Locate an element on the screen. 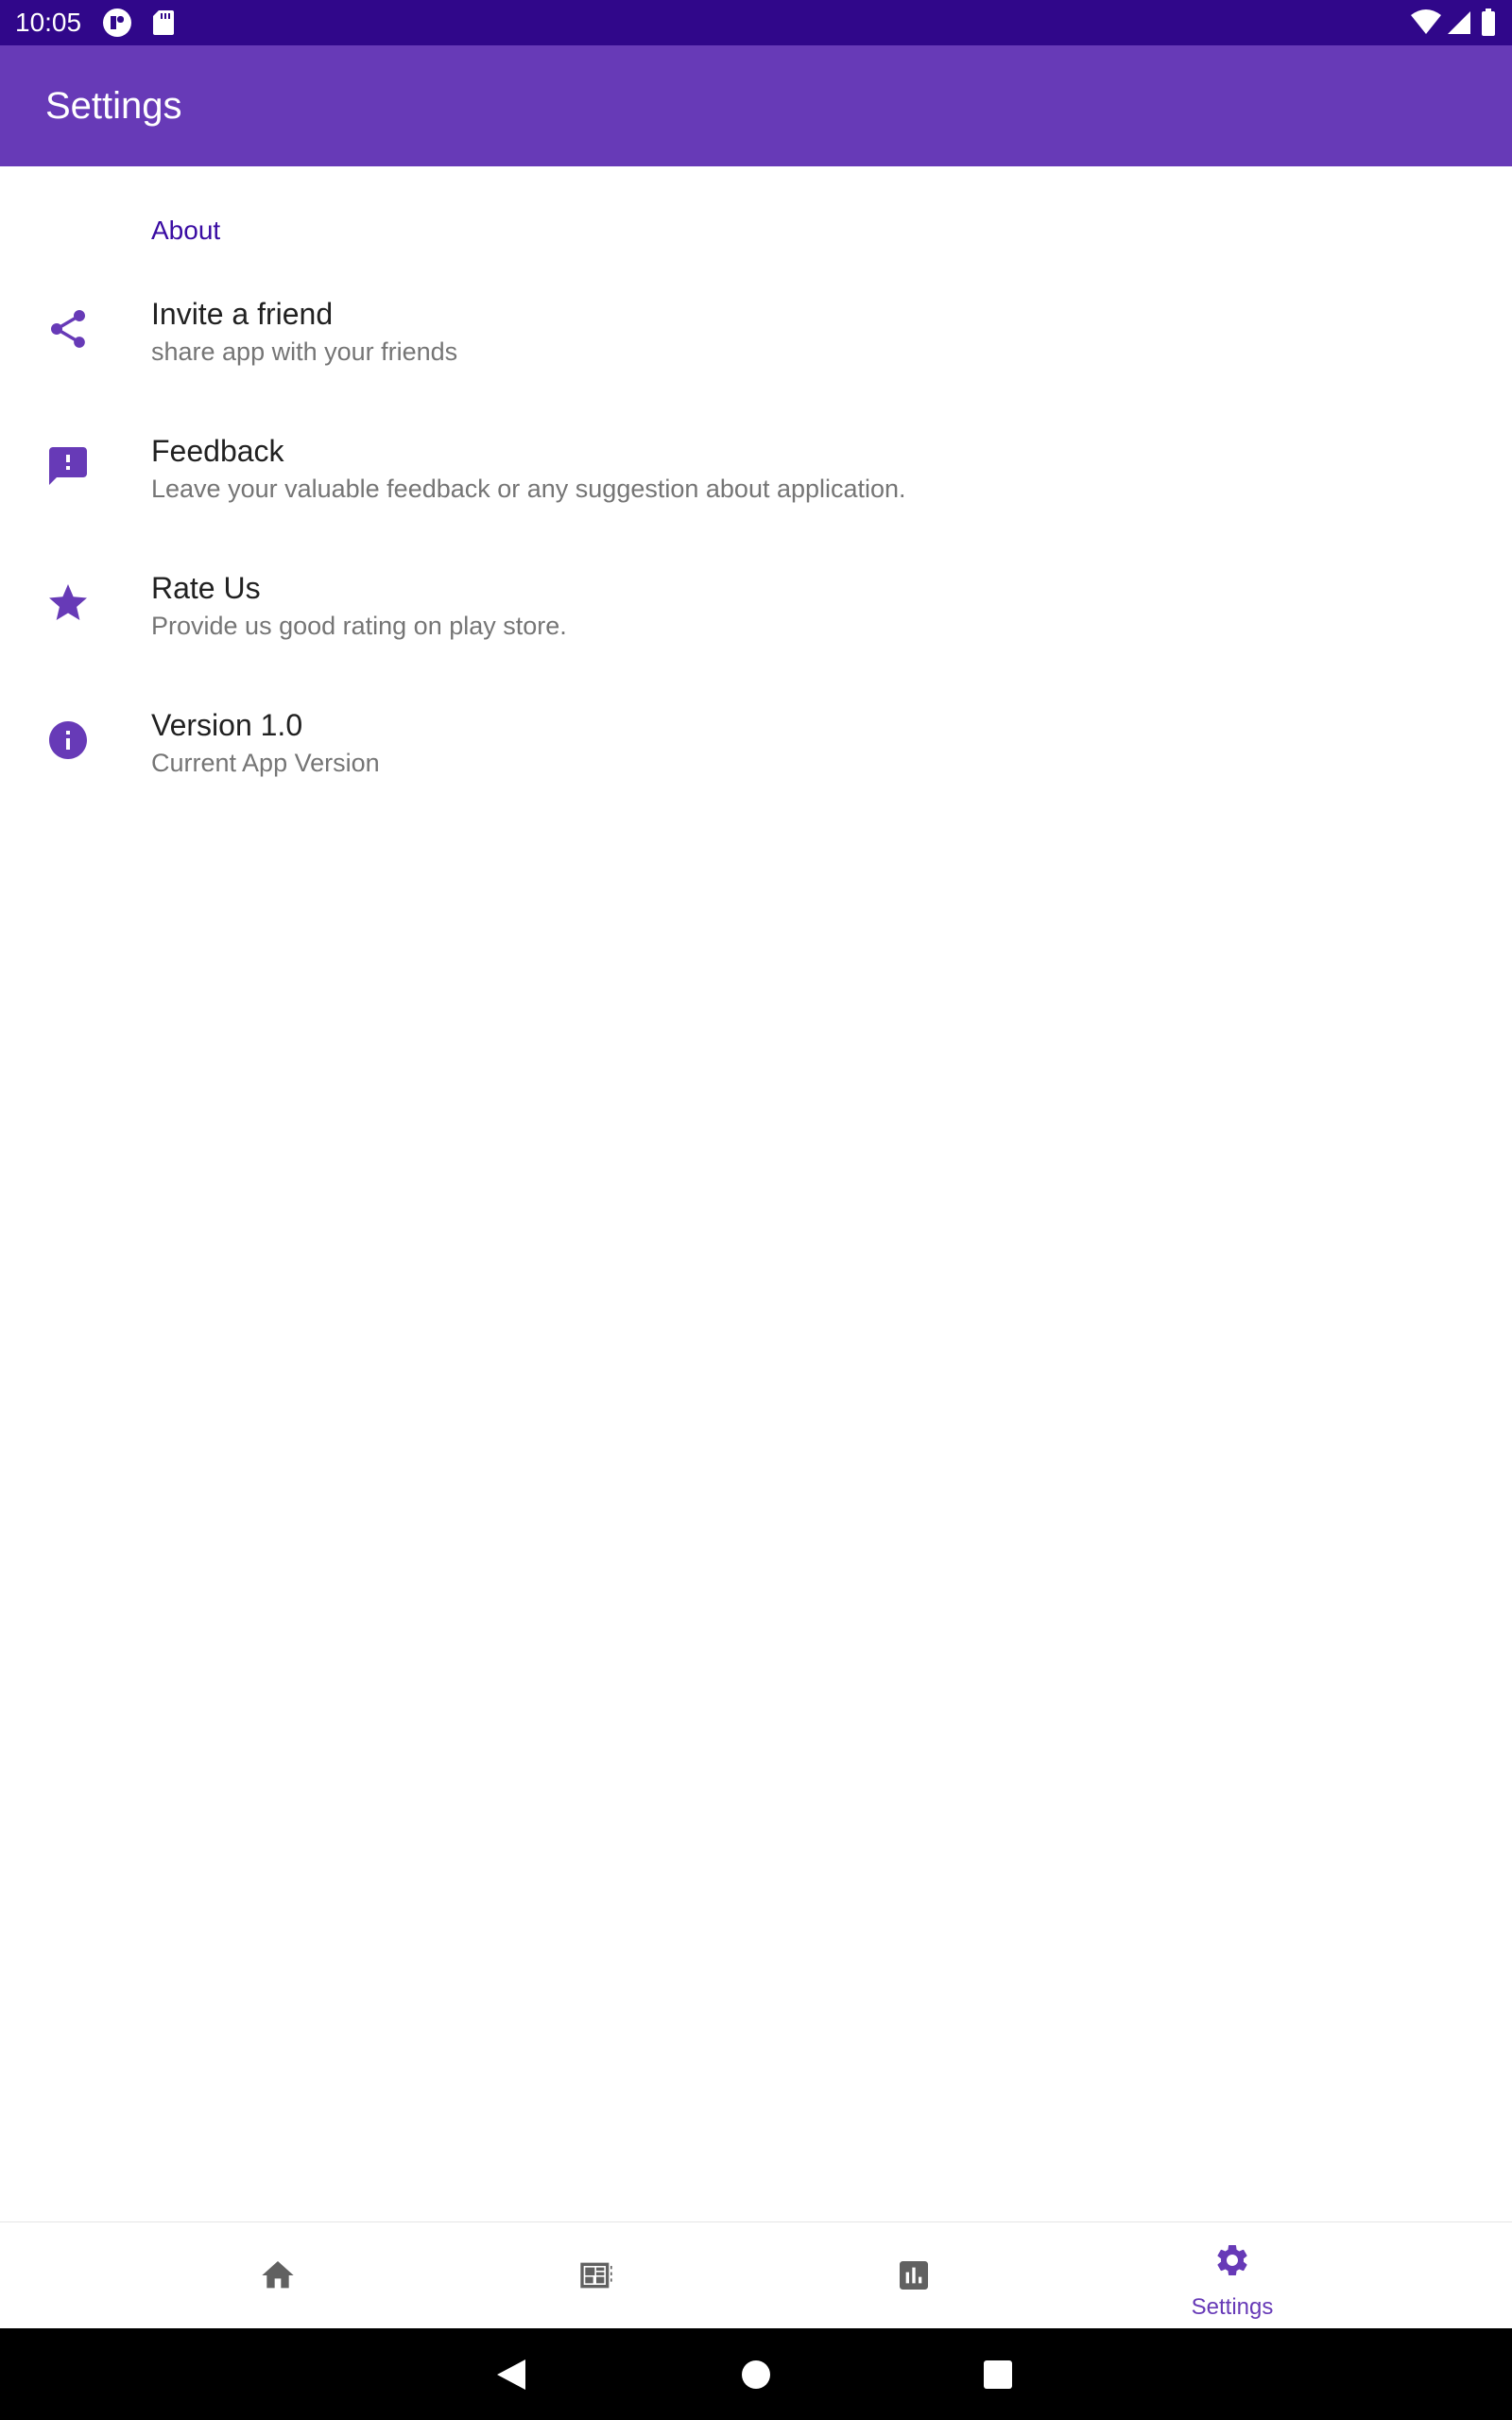 The height and width of the screenshot is (2420, 1512). nav-label: Settings is located at coordinates (1232, 2307).